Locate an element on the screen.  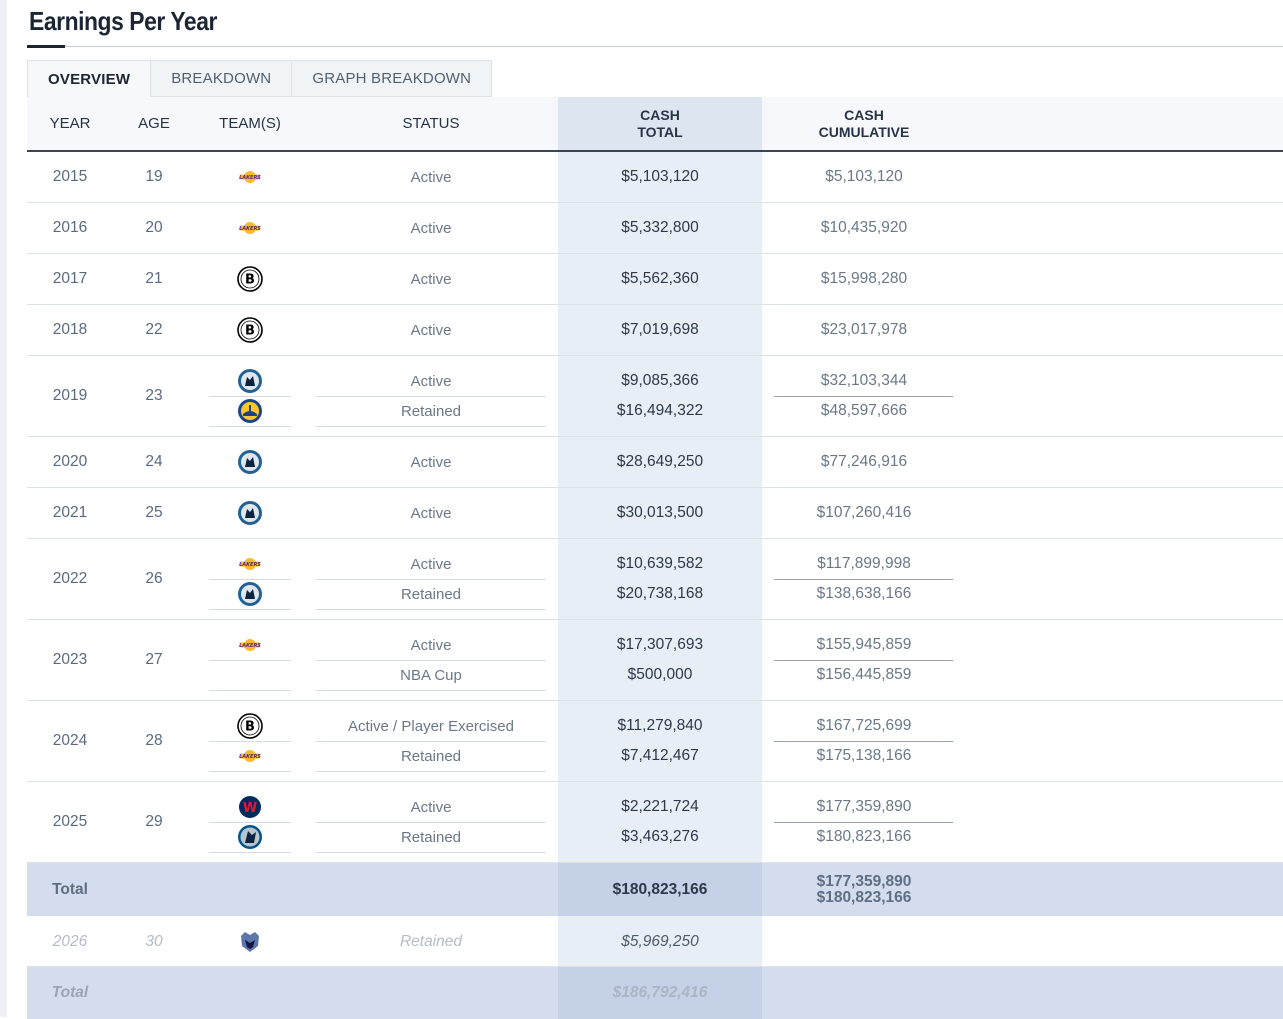
row-year: 2015 is located at coordinates (70, 176).